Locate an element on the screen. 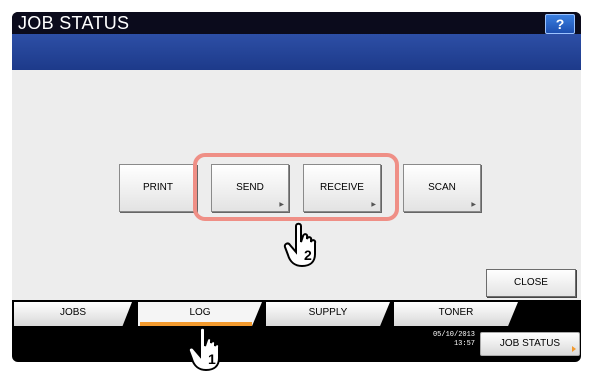 The width and height of the screenshot is (595, 372). corner-arrow-icon is located at coordinates (574, 349).